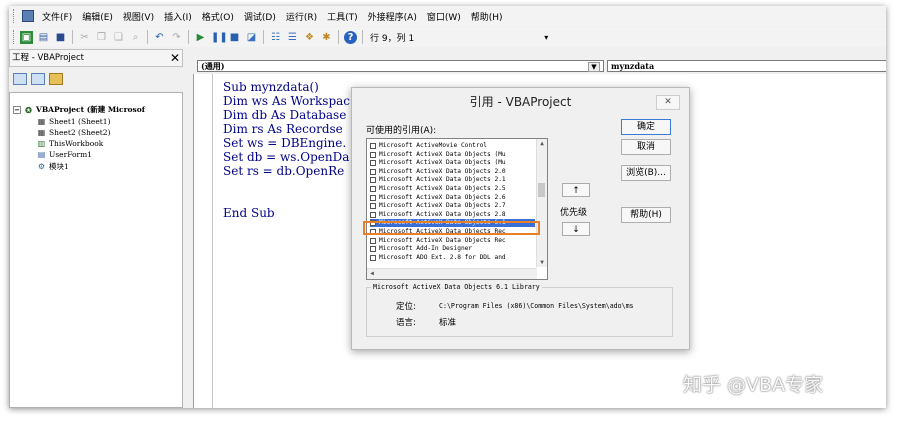 The height and width of the screenshot is (422, 897). What do you see at coordinates (284, 143) in the screenshot?
I see `code-line: Set ws = DBEngine.` at bounding box center [284, 143].